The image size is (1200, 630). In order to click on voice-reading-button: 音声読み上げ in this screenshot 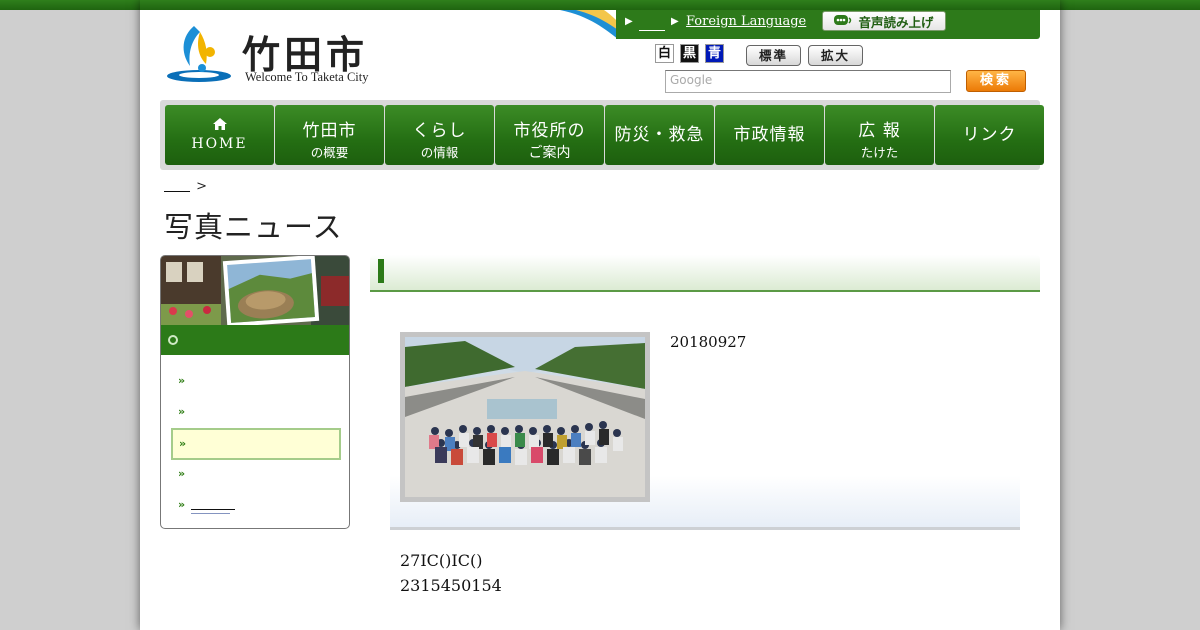, I will do `click(884, 21)`.